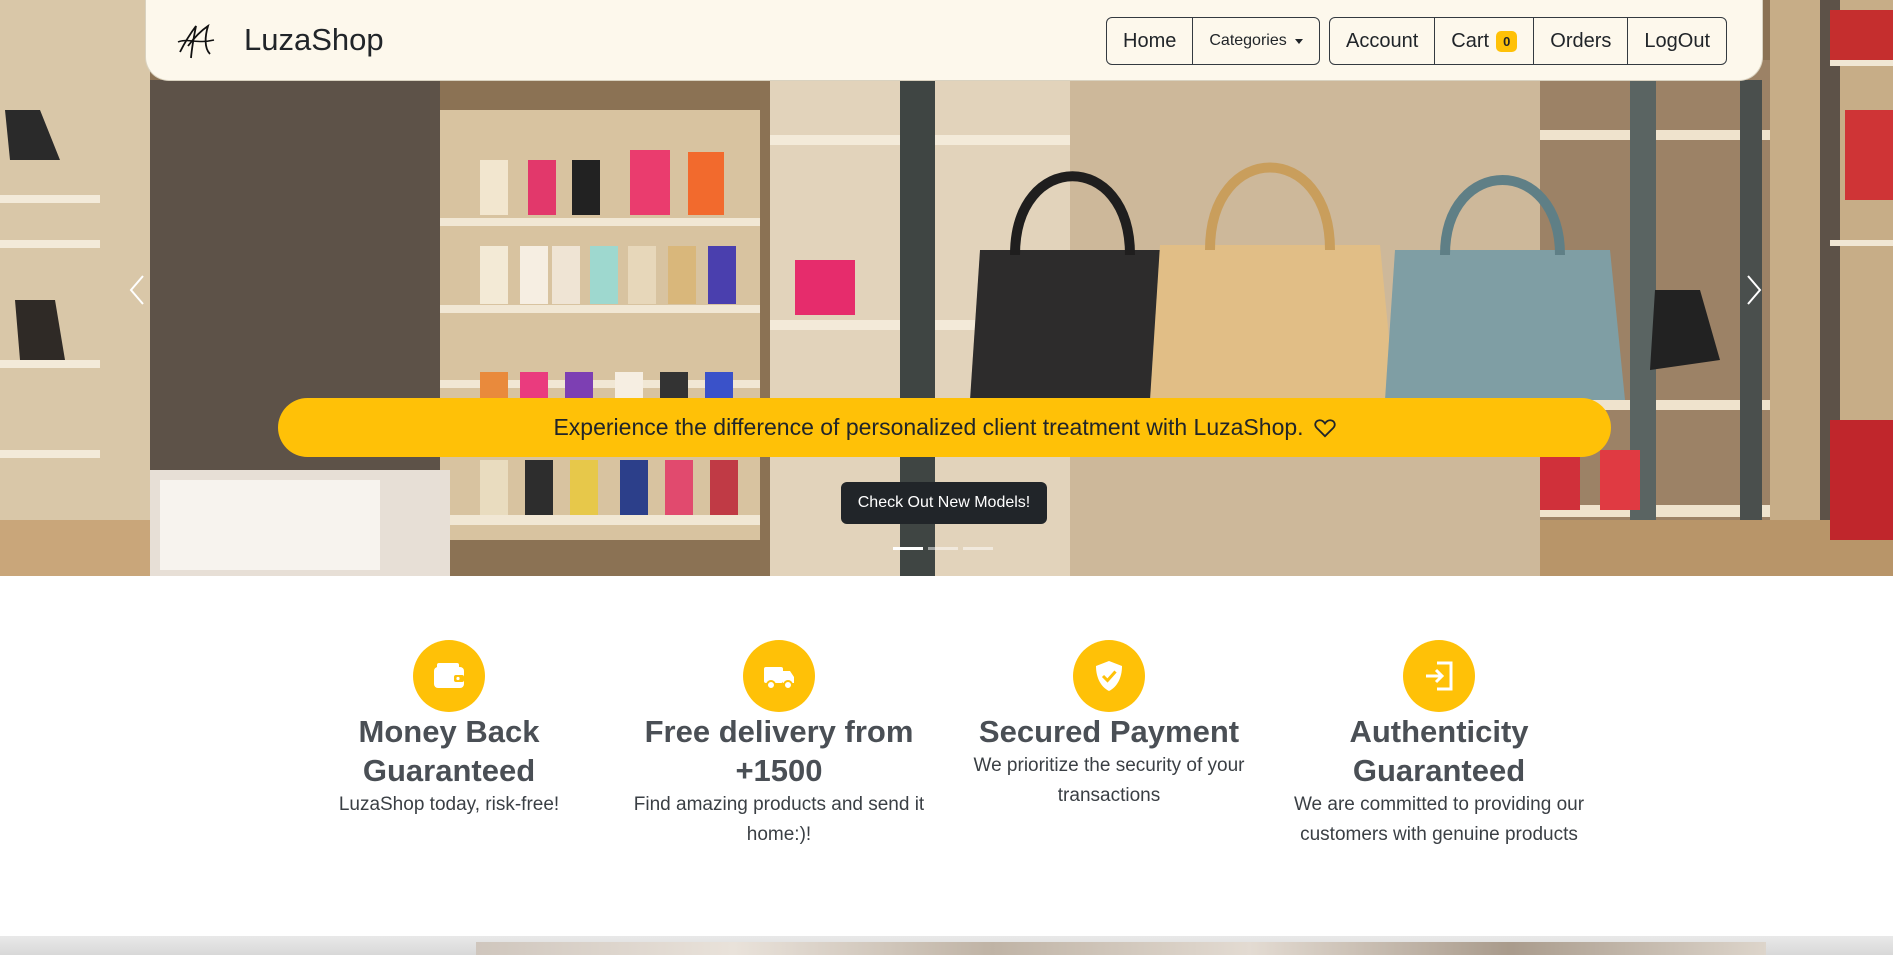 The height and width of the screenshot is (955, 1893). What do you see at coordinates (1150, 41) in the screenshot?
I see `nav-home: Home` at bounding box center [1150, 41].